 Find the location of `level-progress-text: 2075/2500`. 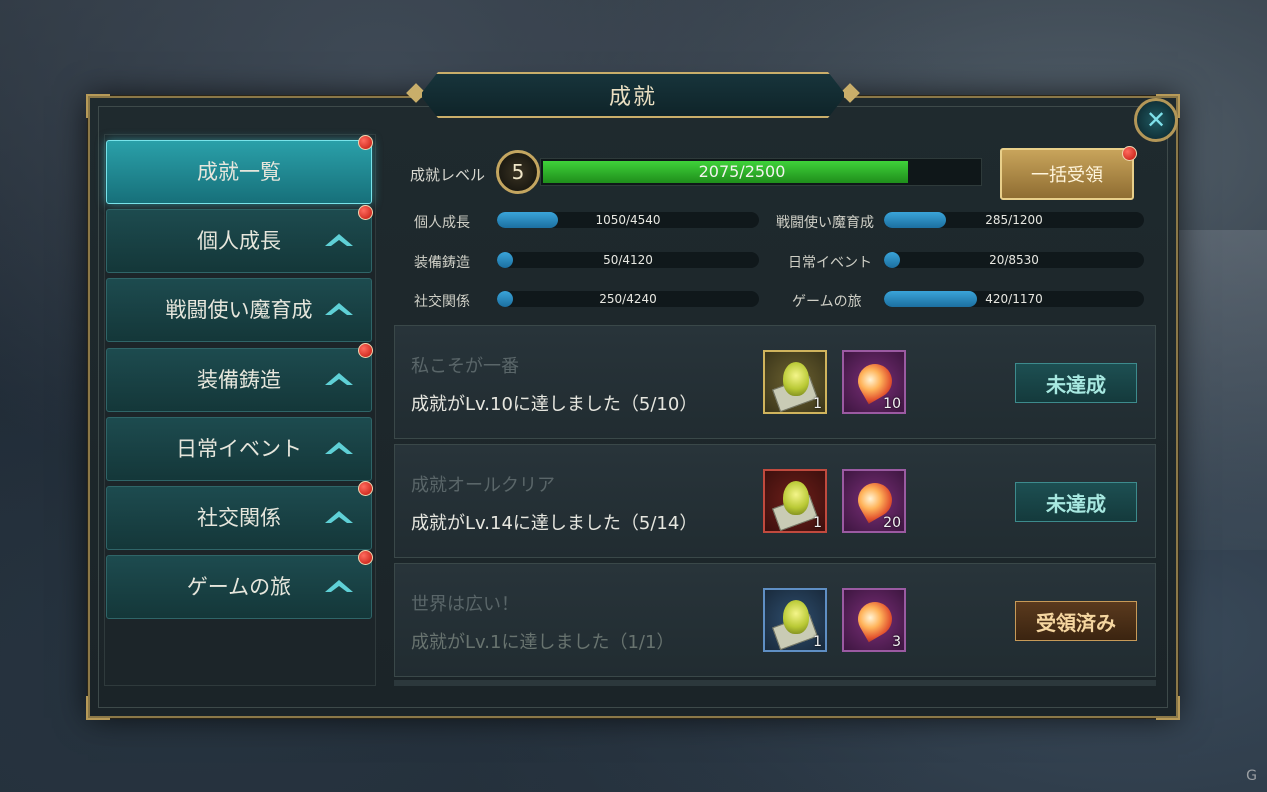

level-progress-text: 2075/2500 is located at coordinates (742, 171).